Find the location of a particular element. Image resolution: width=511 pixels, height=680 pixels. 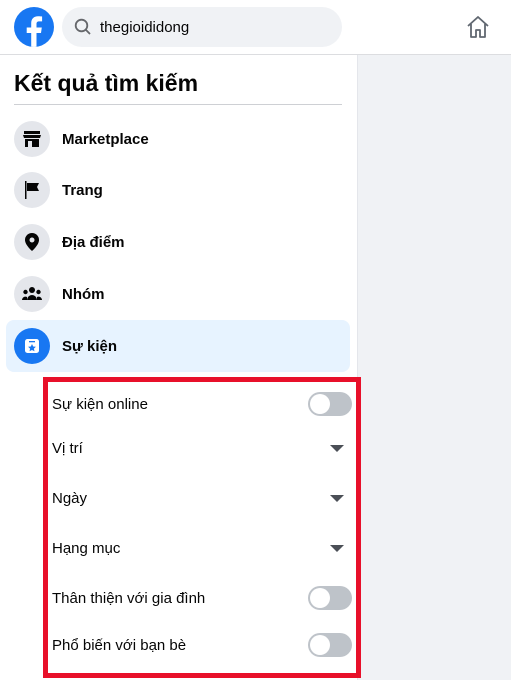

page-title: Kết quả tìm kiếm is located at coordinates (106, 83).